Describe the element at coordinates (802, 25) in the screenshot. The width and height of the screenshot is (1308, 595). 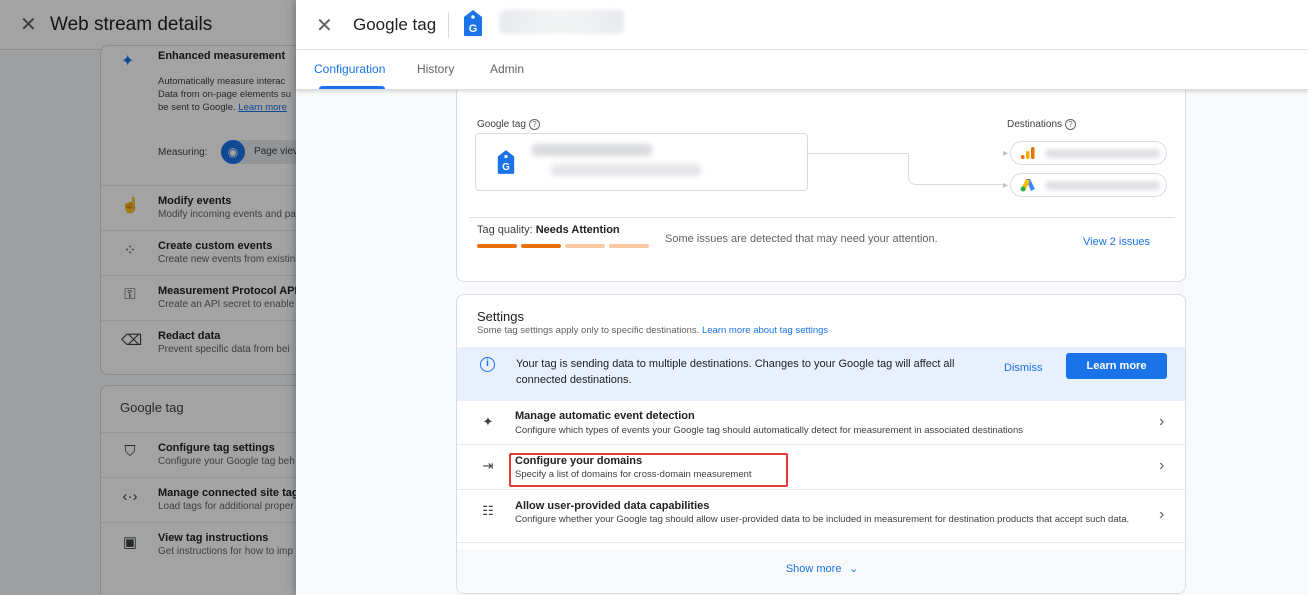
I see `drawer-header: ✕ Google tag G` at that location.